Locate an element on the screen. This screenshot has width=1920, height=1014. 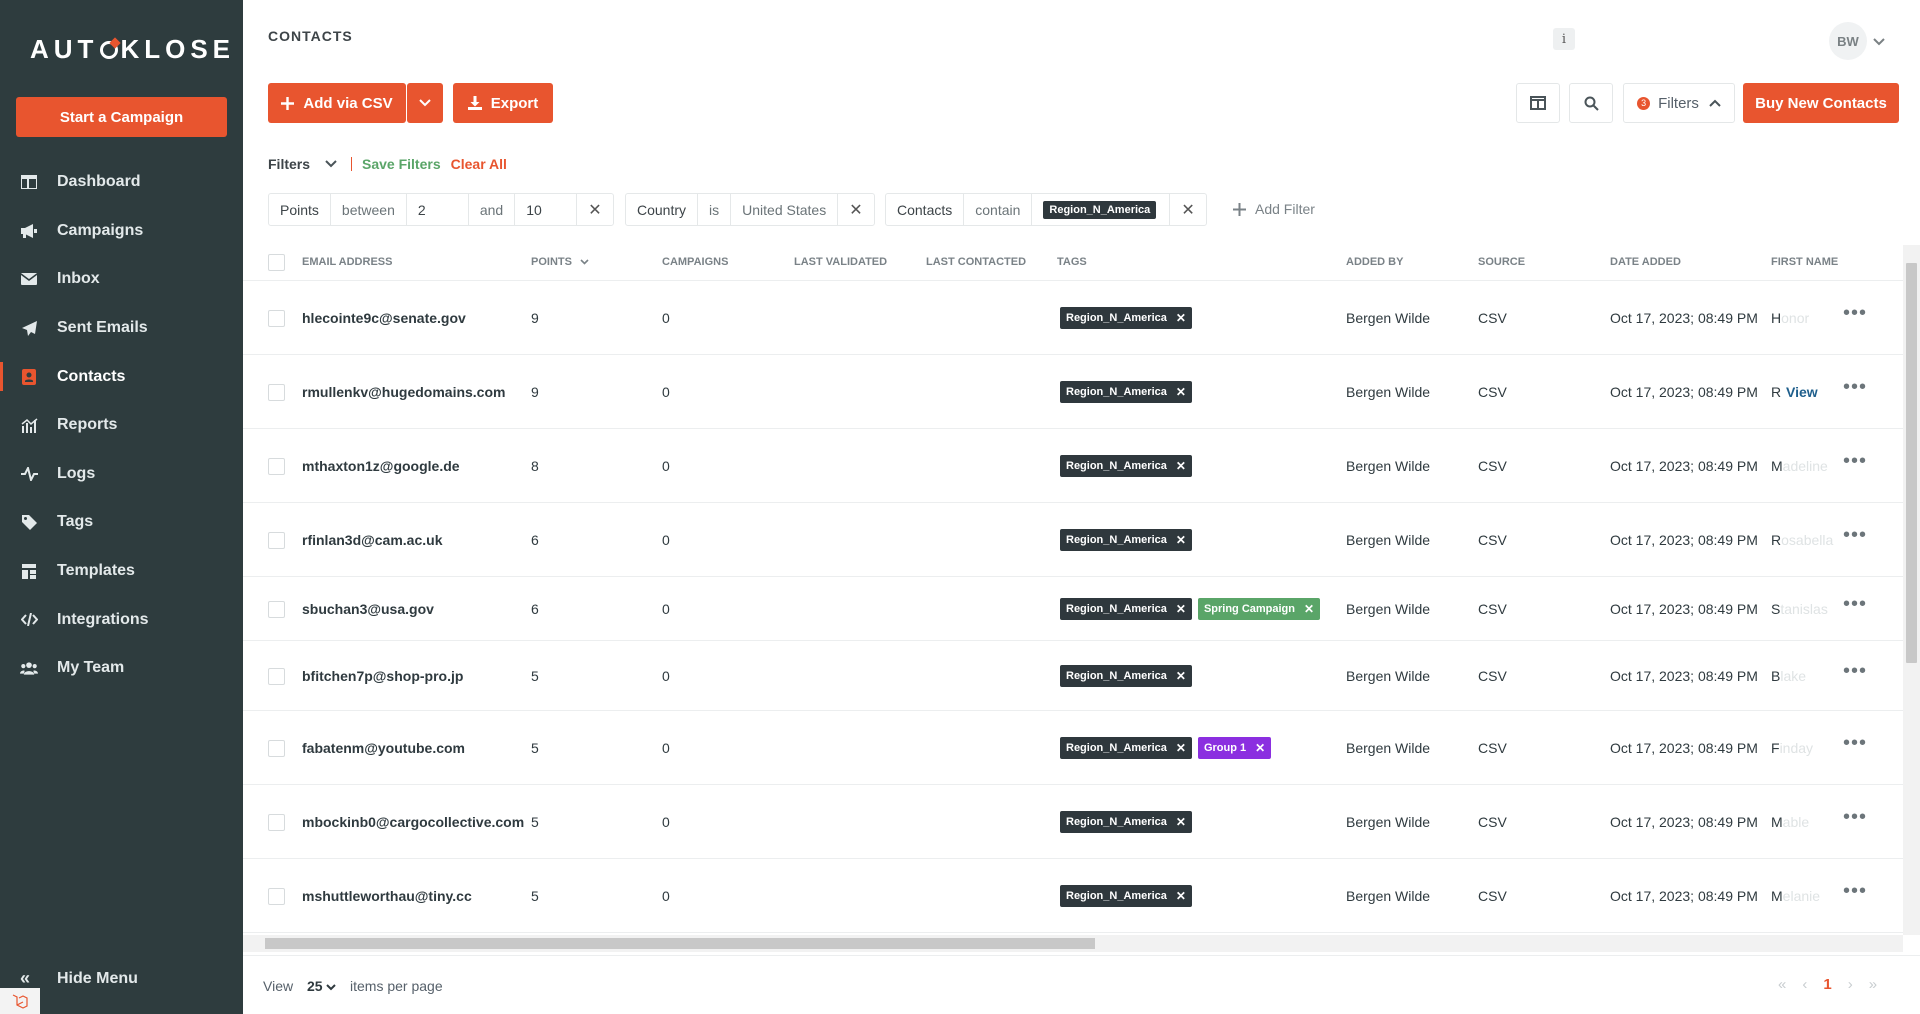
per-page-select: 25 is located at coordinates (322, 986).